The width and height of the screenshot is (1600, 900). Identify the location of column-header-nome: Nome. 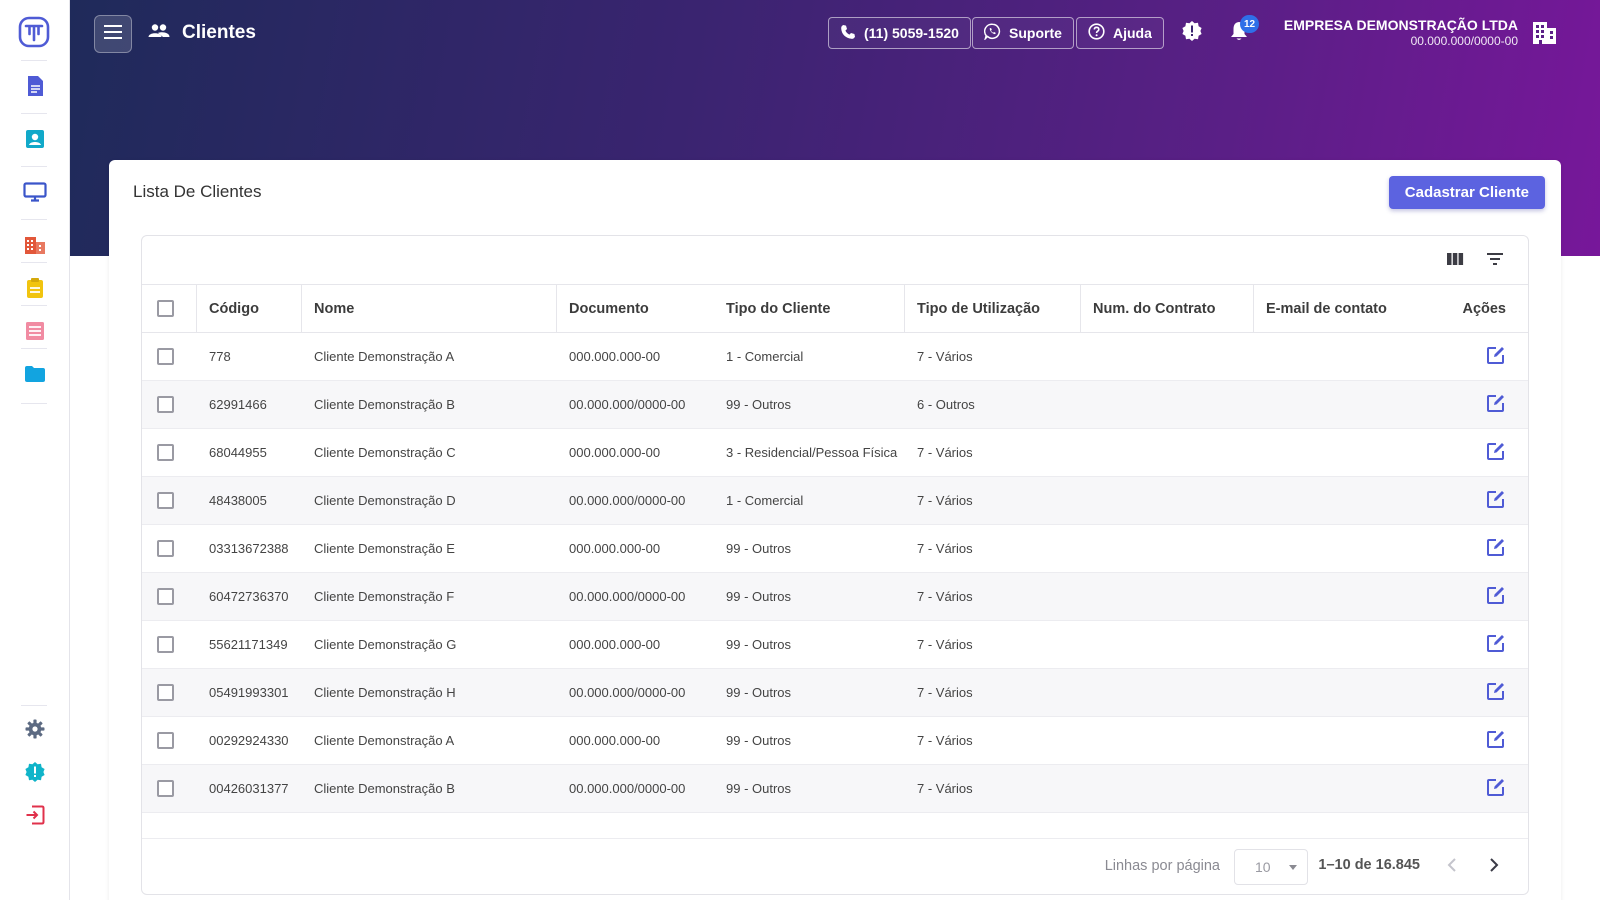
(429, 309).